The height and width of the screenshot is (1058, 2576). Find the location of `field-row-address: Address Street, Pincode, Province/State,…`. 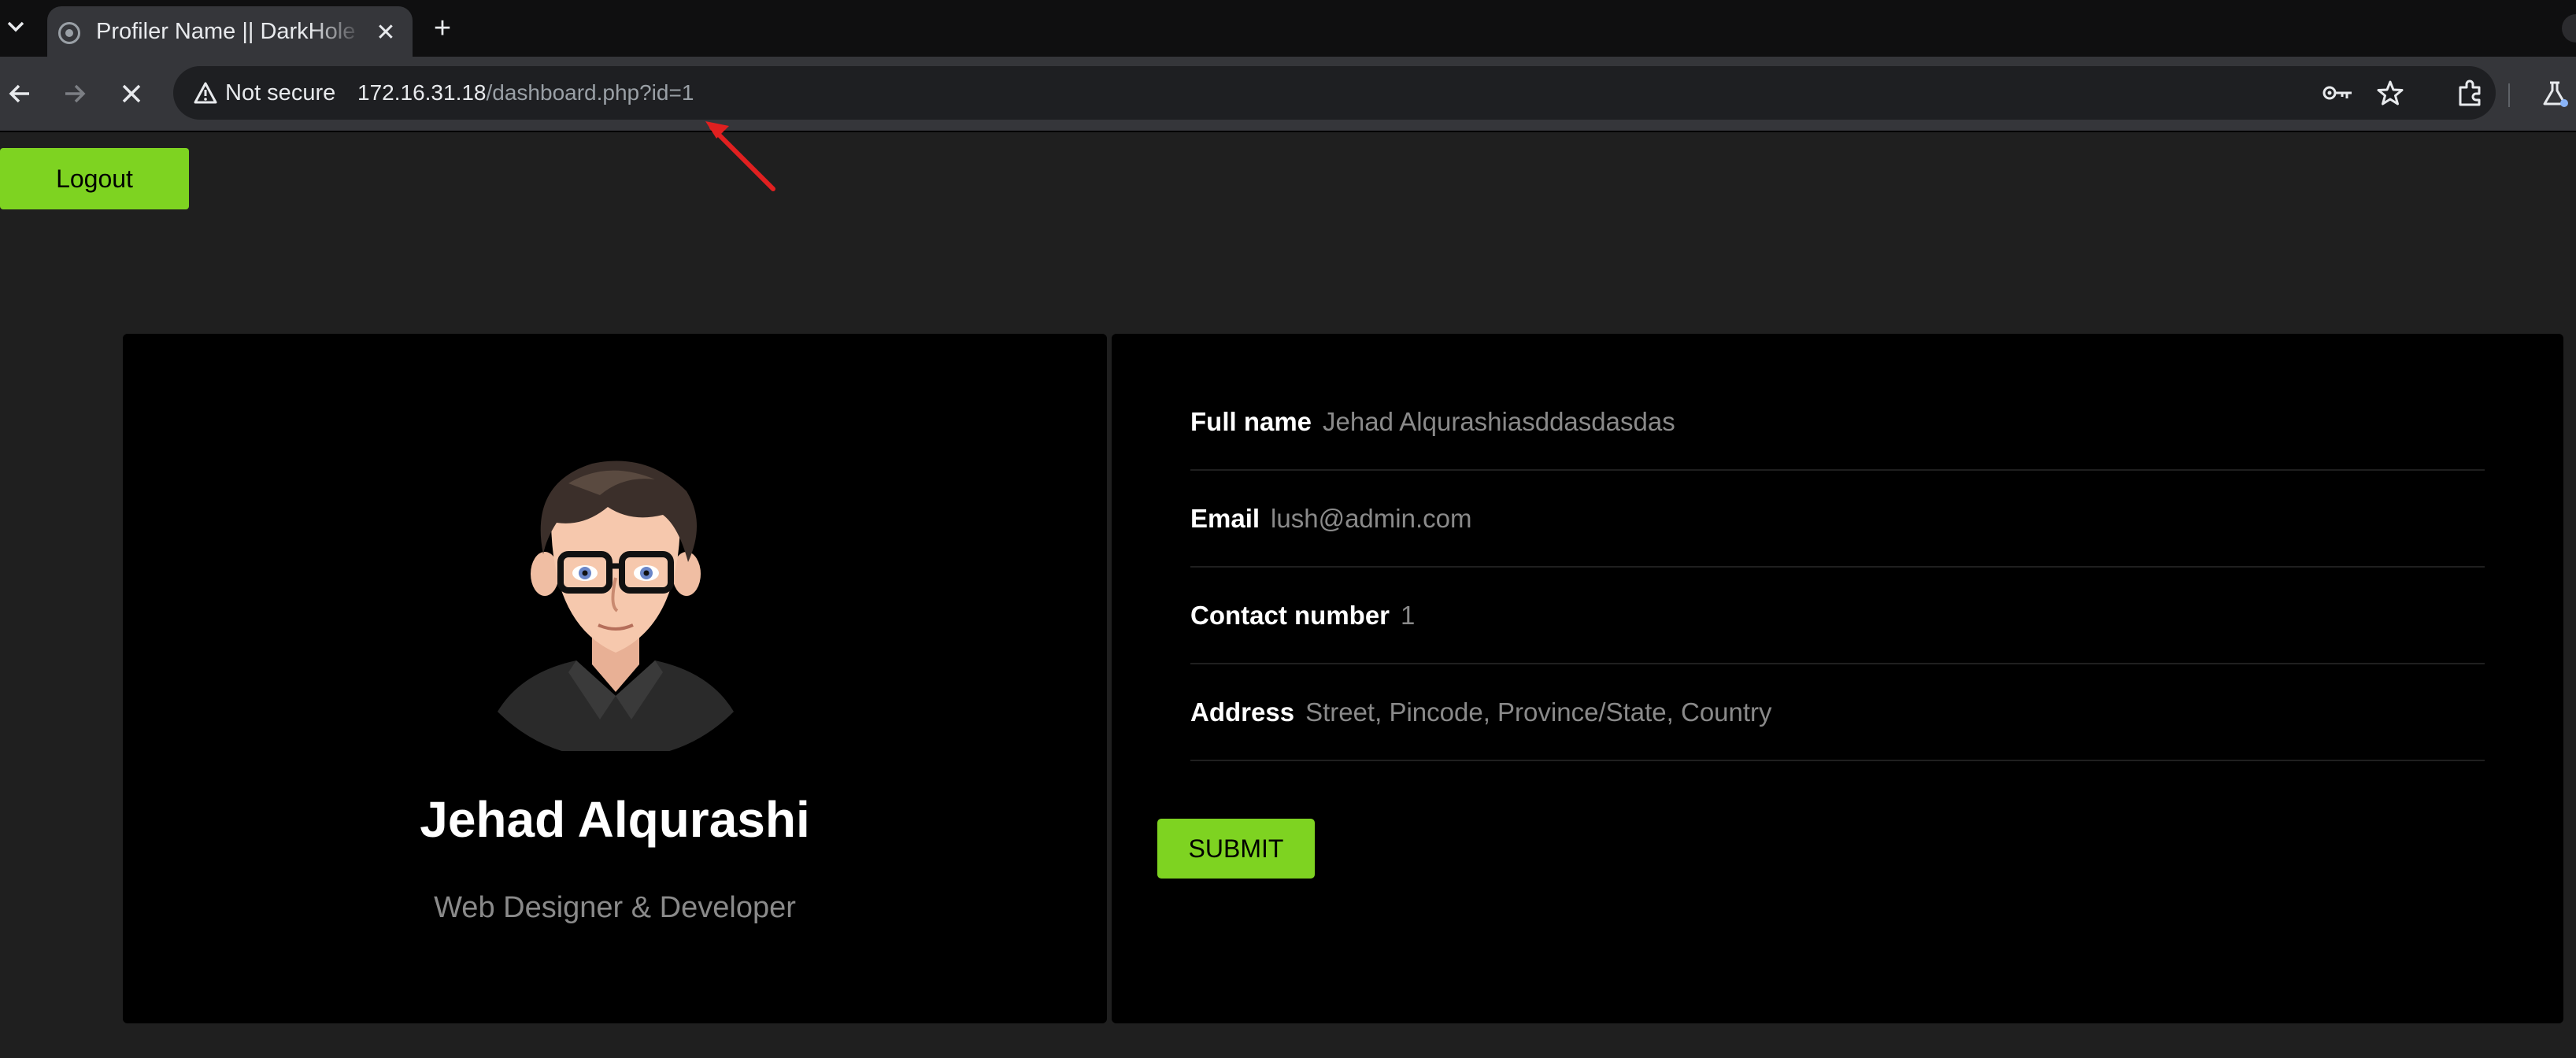

field-row-address: Address Street, Pincode, Province/State,… is located at coordinates (1837, 713).